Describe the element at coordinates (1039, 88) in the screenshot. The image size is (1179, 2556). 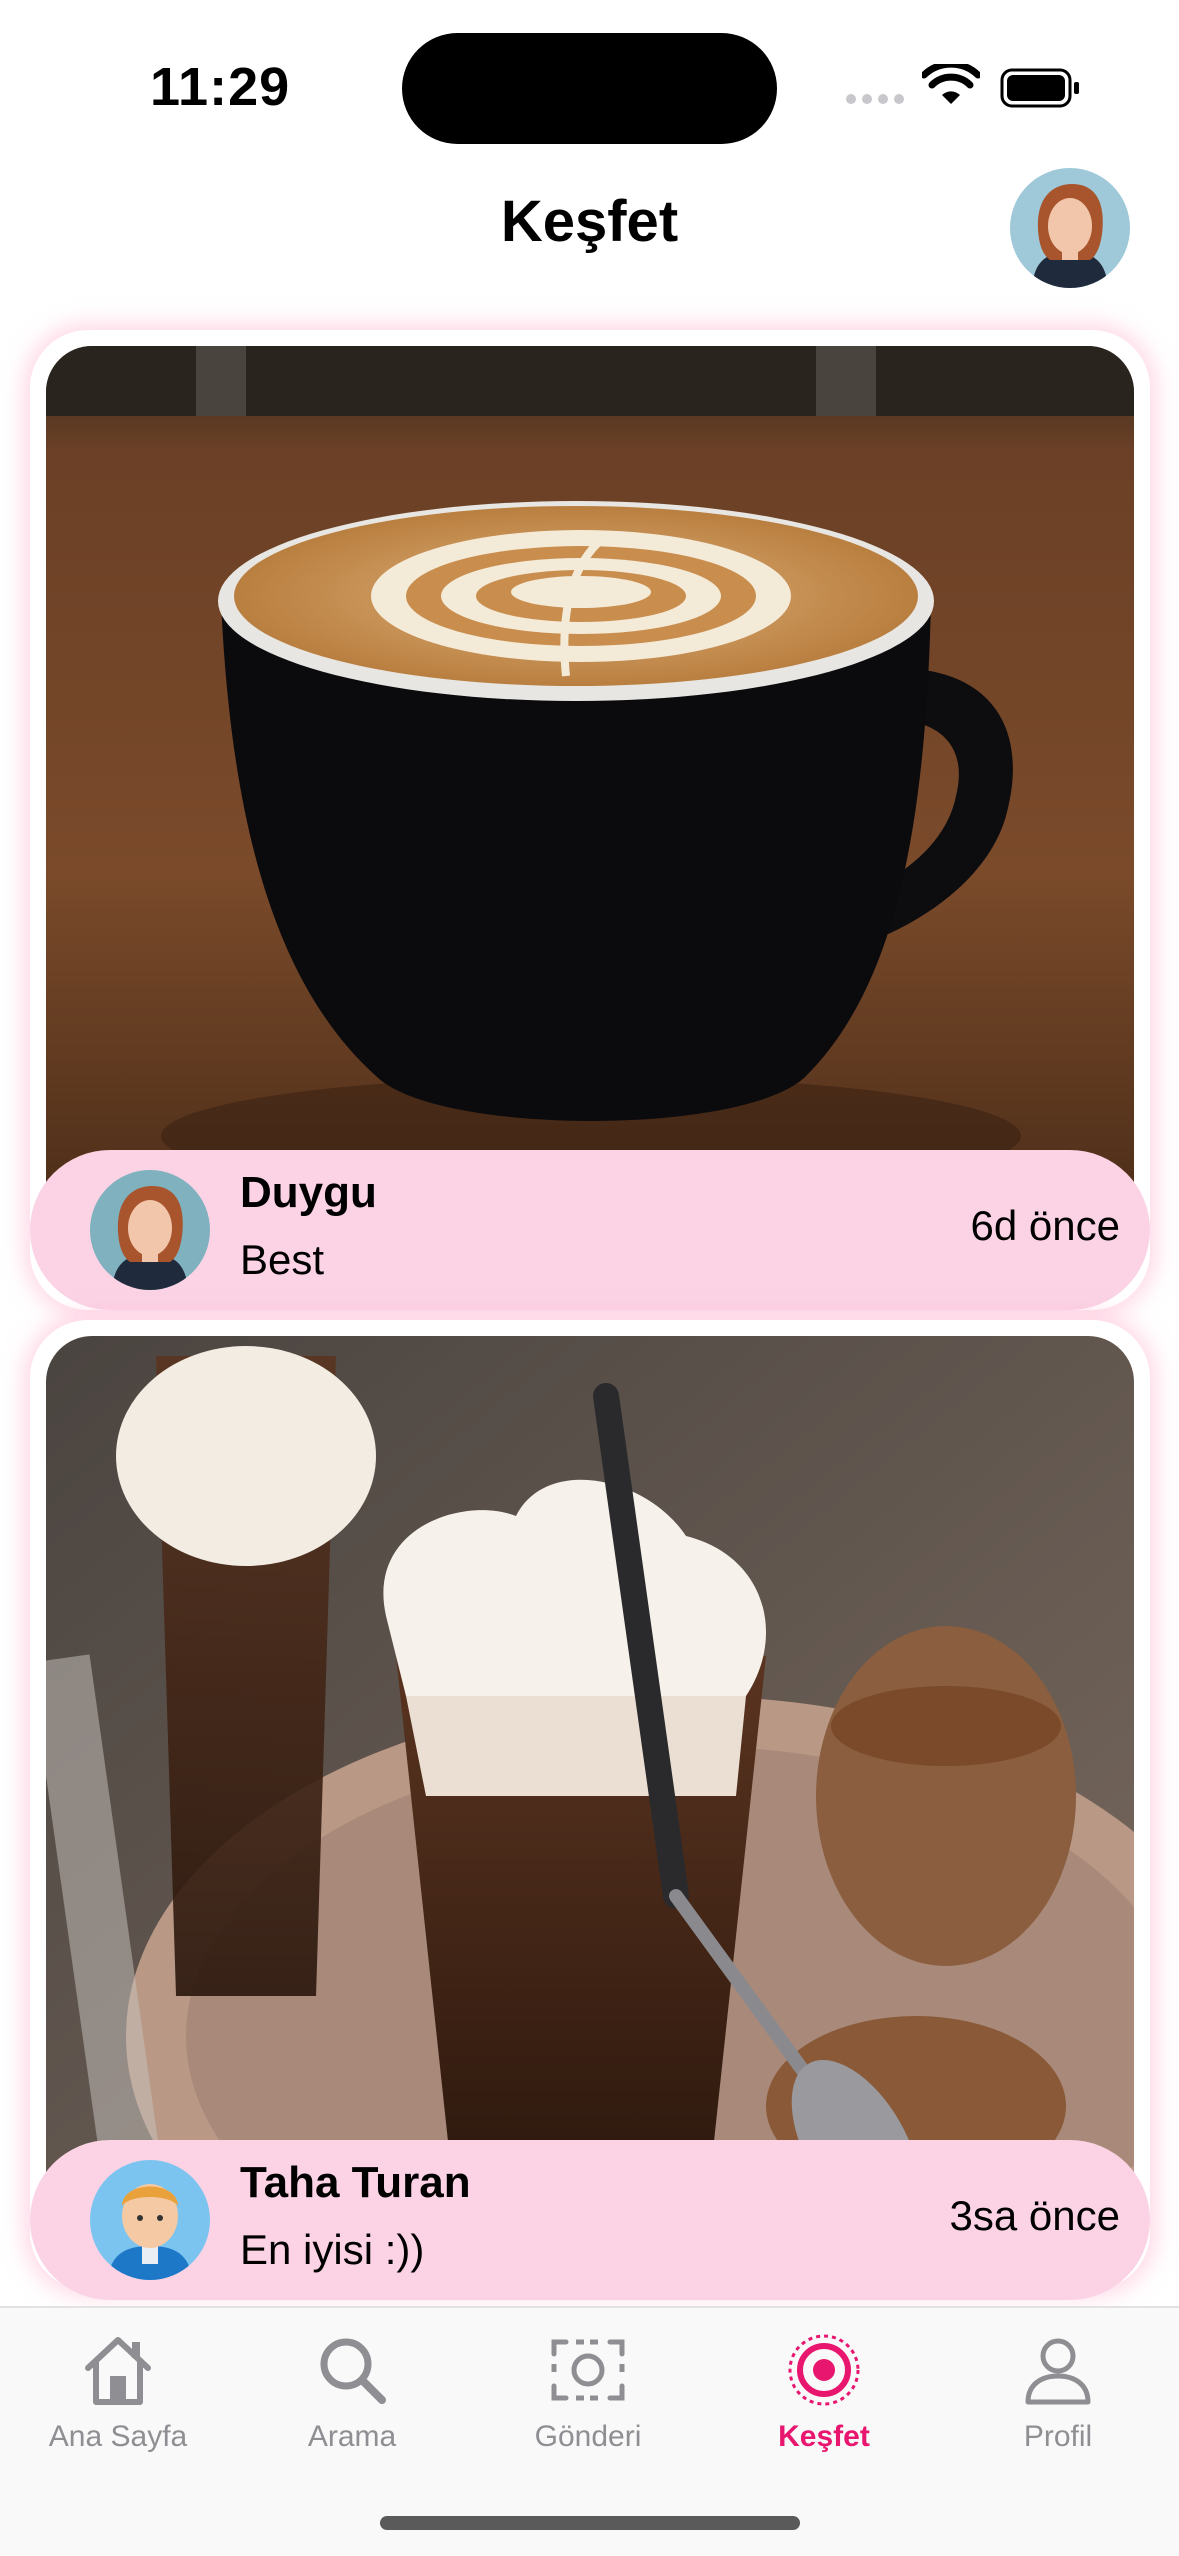
I see `battery-icon` at that location.